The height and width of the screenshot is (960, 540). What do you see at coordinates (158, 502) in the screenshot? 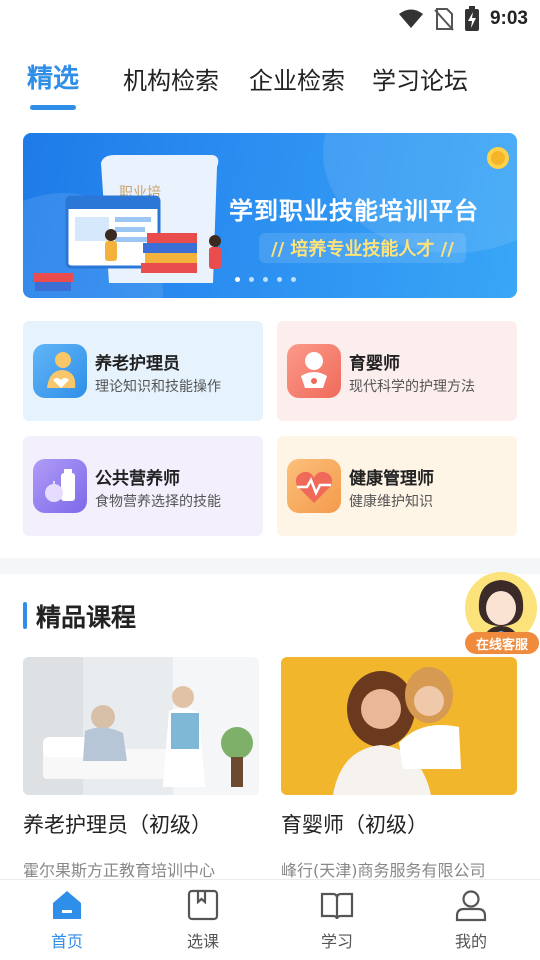
I see `category-desc: 食物营养选择的技能` at bounding box center [158, 502].